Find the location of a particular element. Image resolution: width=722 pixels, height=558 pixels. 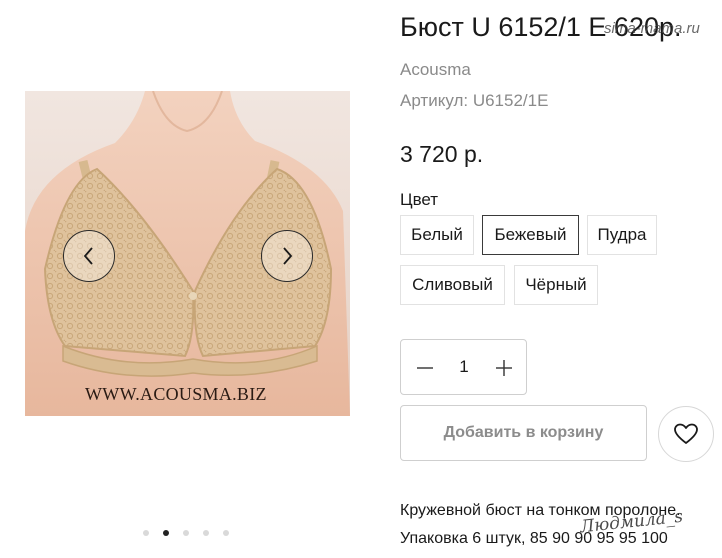

gallery-next-button is located at coordinates (287, 256).